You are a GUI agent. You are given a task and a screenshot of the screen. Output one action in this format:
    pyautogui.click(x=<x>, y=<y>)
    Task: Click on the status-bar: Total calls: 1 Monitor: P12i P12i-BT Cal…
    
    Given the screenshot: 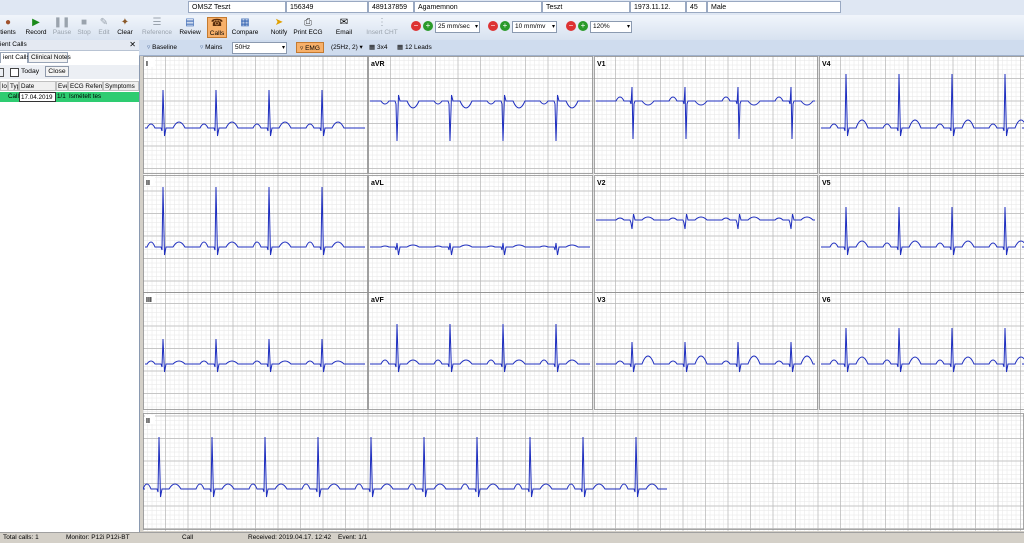 What is the action you would take?
    pyautogui.click(x=512, y=537)
    